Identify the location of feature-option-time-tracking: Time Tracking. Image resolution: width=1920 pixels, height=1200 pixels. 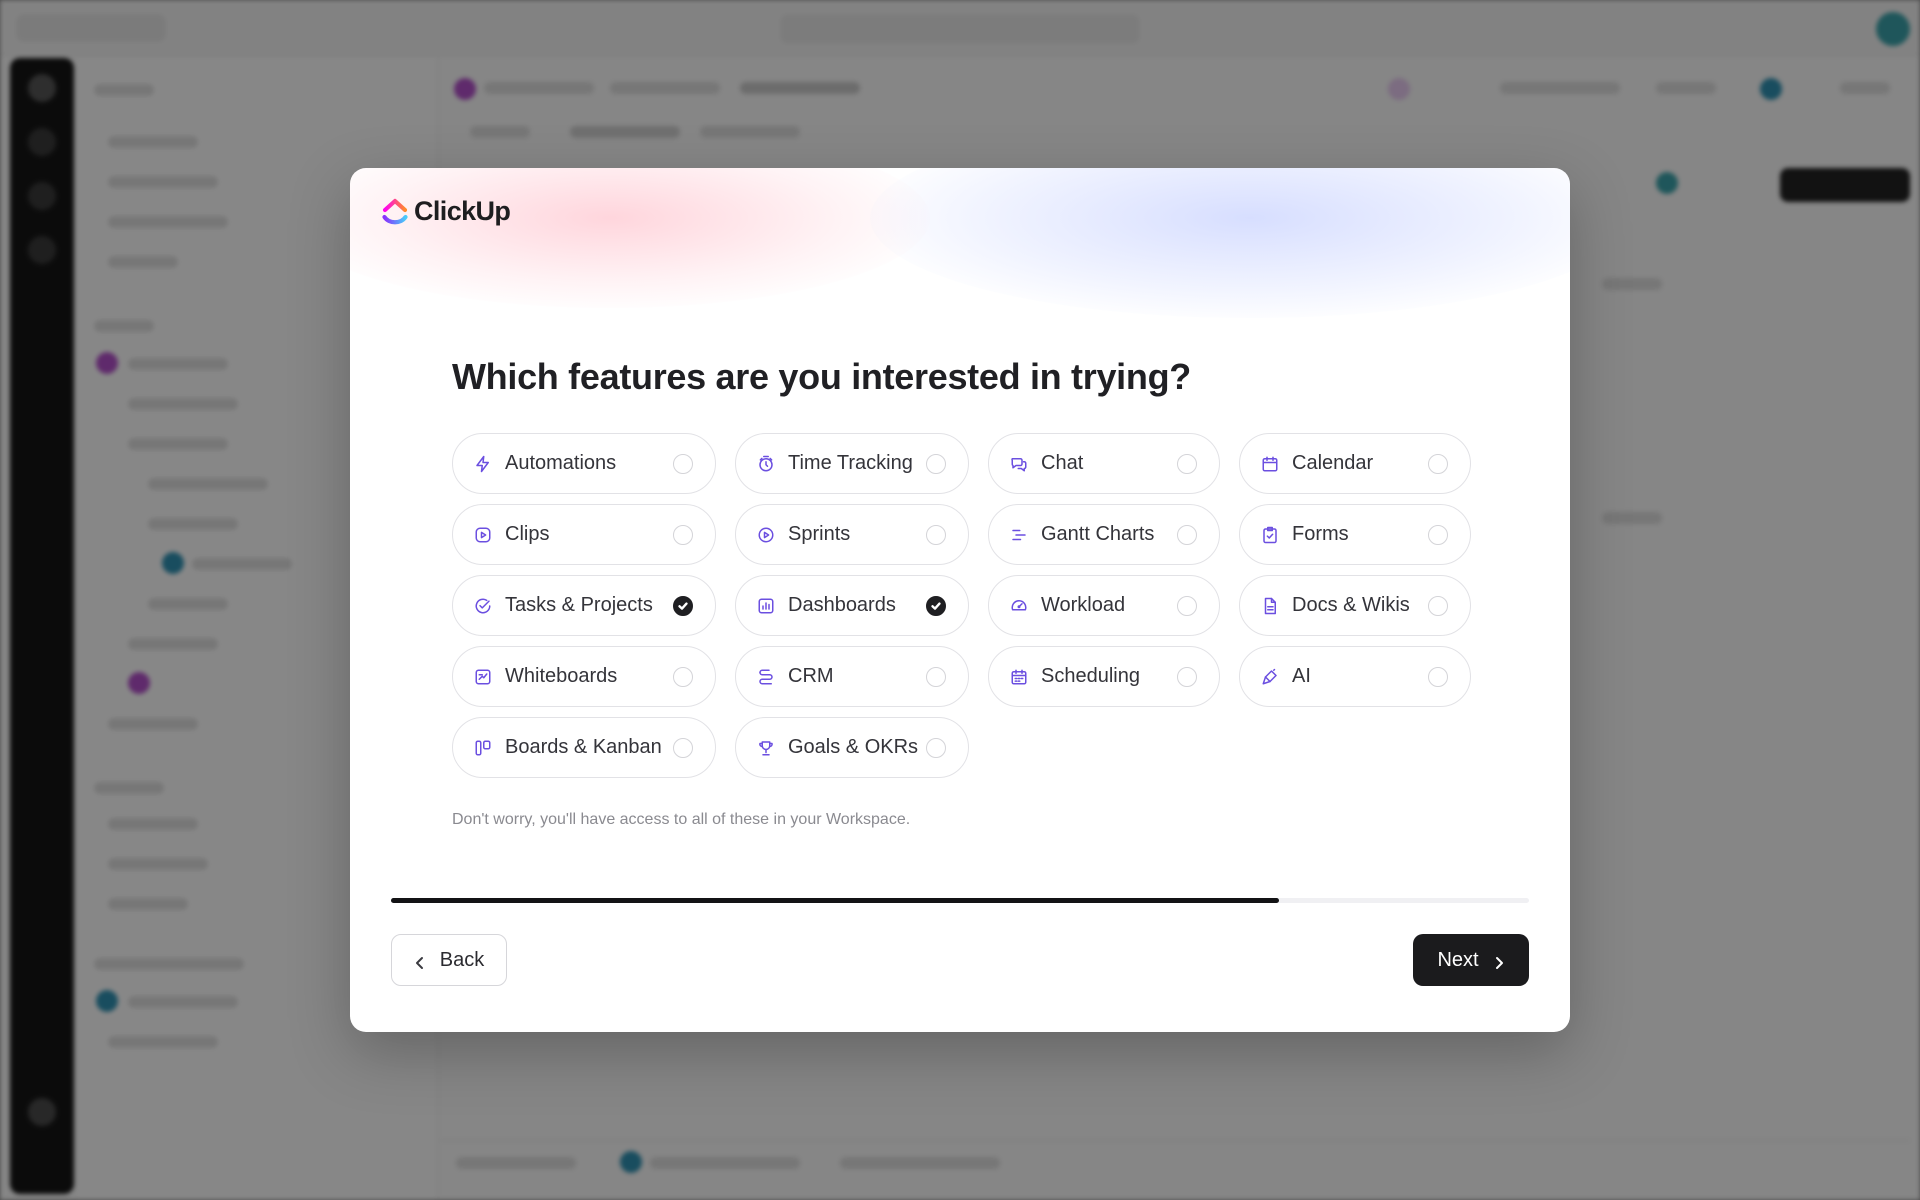
(852, 463).